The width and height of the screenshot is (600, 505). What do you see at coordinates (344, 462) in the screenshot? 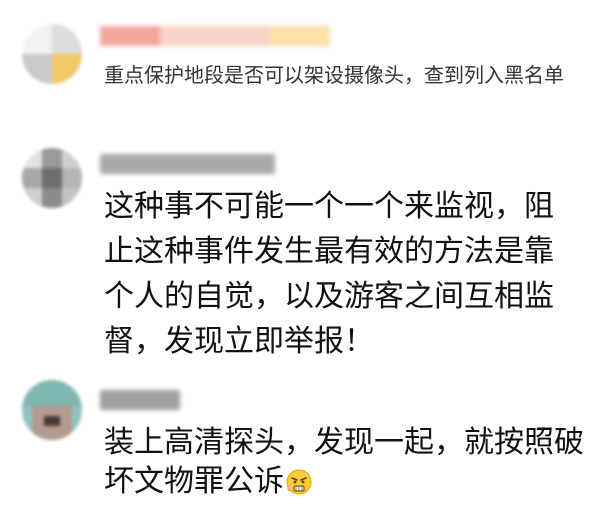
I see `comment-text-content: 装上高清探头，发现一起，就按照破坏文物罪公诉` at bounding box center [344, 462].